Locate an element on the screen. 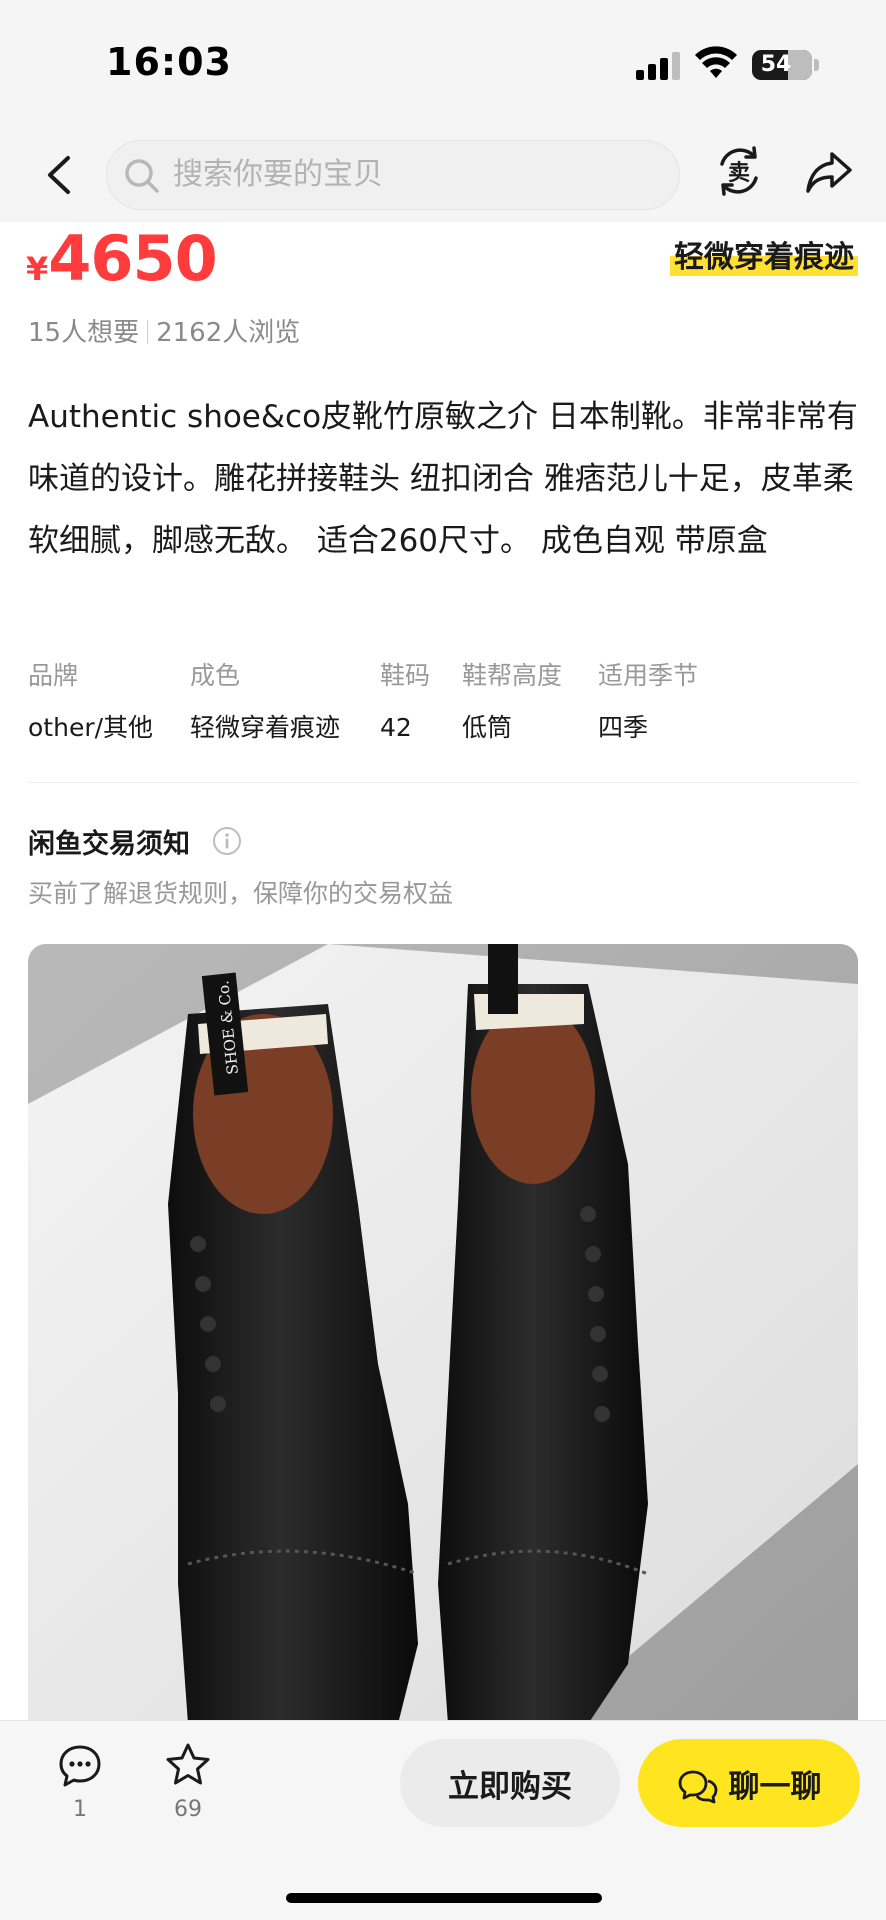 The width and height of the screenshot is (886, 1920). share-icon is located at coordinates (829, 172).